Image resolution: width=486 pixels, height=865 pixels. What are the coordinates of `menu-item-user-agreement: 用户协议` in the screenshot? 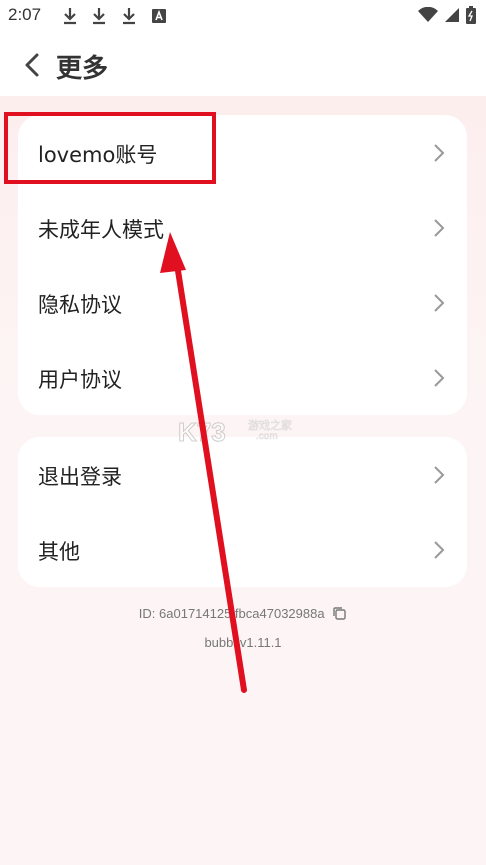 It's located at (242, 377).